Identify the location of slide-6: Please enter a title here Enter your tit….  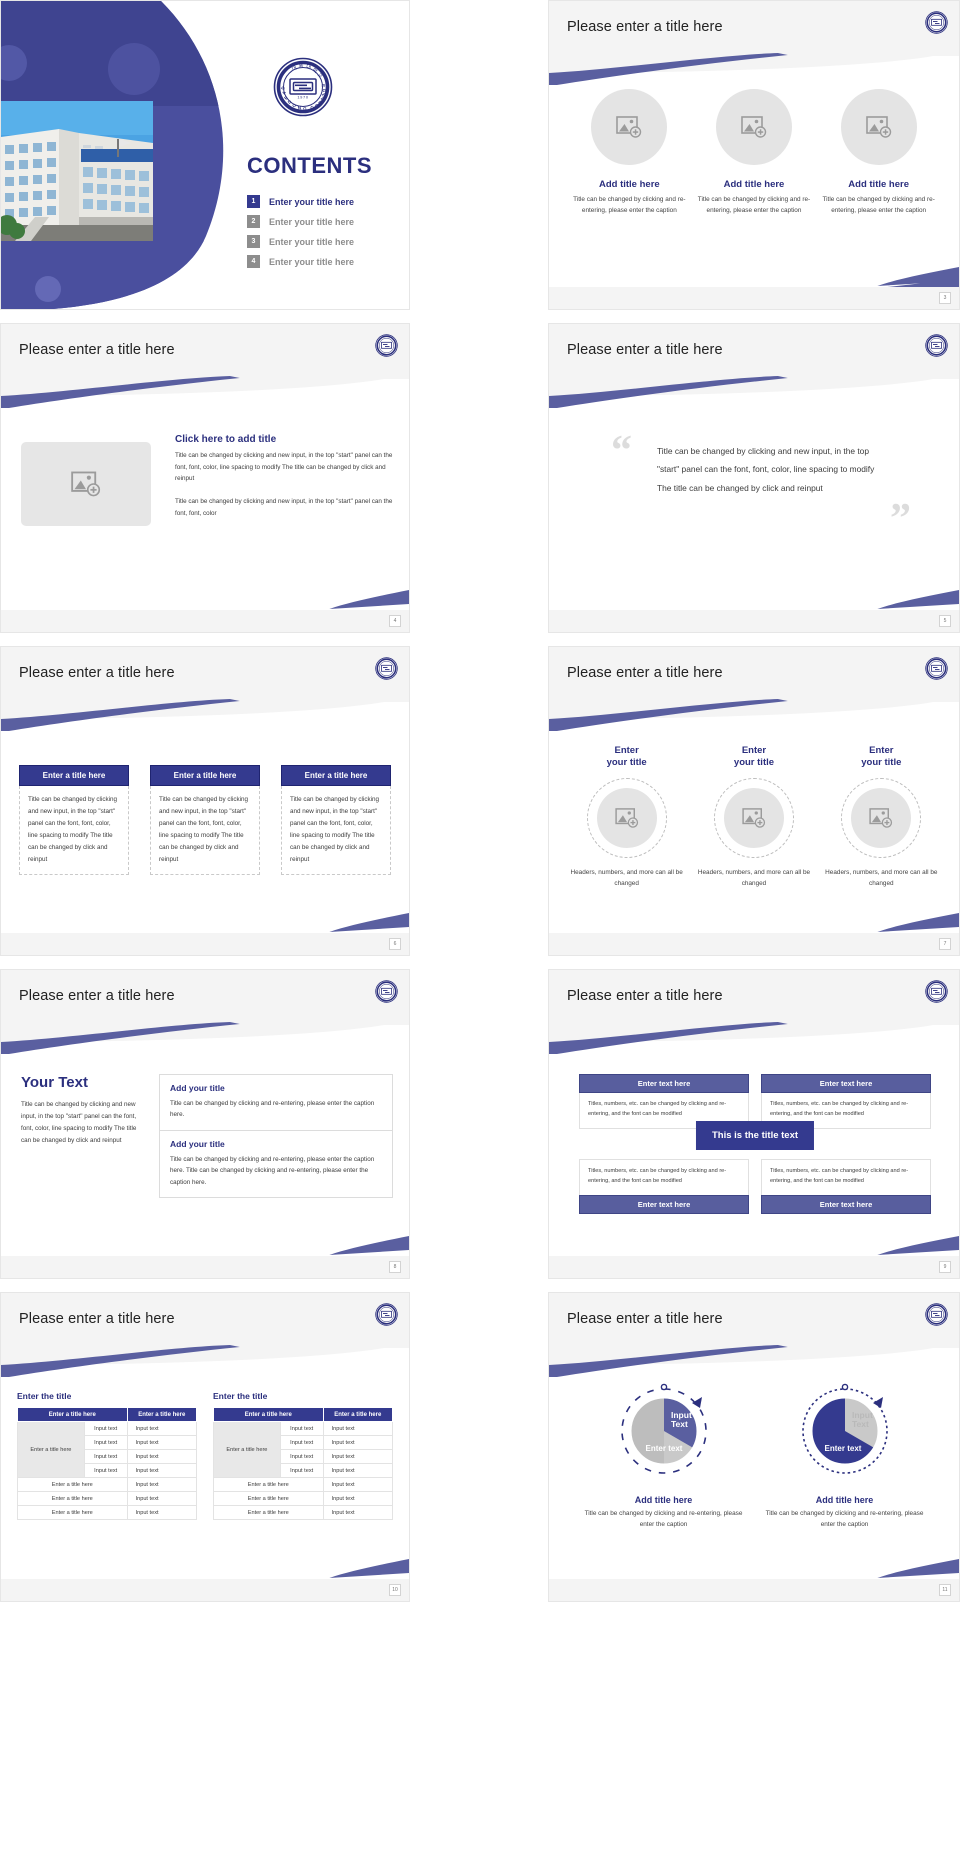
(685, 801).